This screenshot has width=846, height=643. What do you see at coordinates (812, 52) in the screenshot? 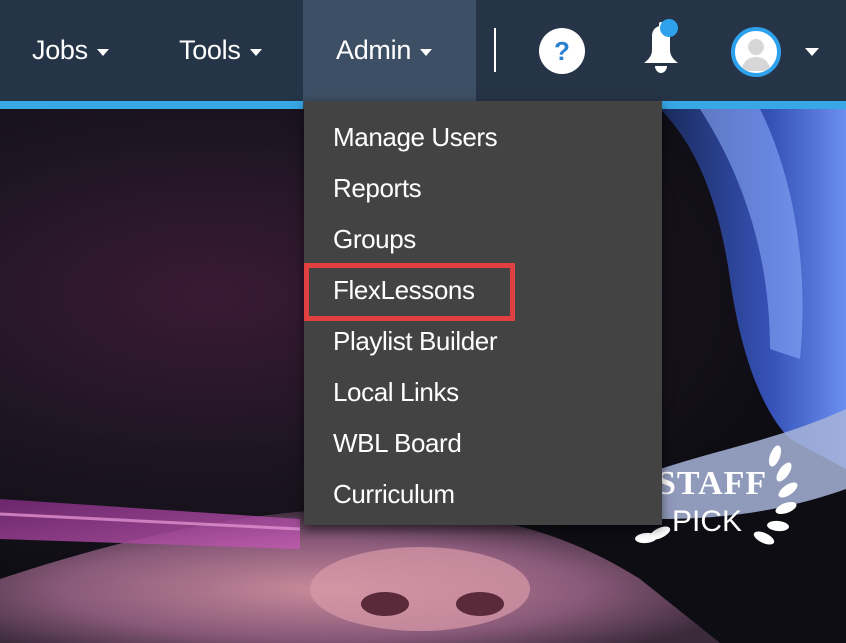
I see `avatar-caret-down-icon` at bounding box center [812, 52].